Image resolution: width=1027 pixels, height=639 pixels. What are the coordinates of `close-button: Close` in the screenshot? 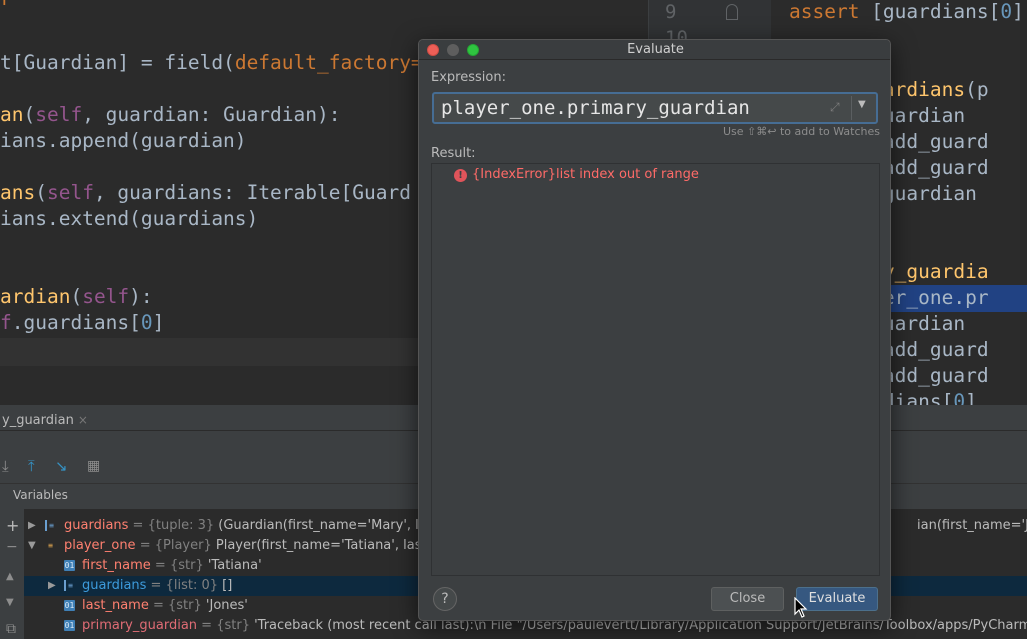 It's located at (747, 599).